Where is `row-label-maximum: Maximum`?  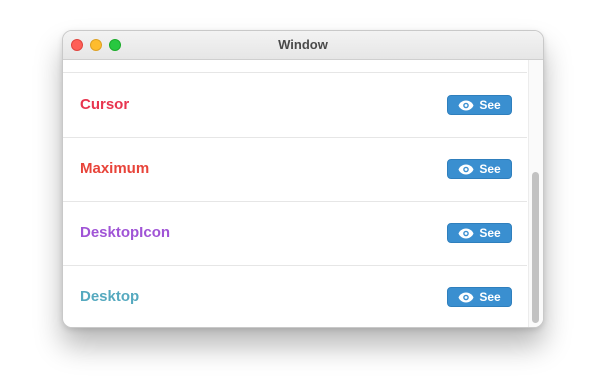
row-label-maximum: Maximum is located at coordinates (115, 168).